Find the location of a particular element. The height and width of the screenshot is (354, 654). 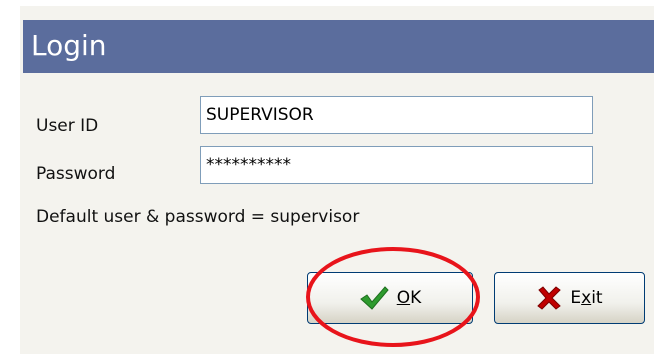

exit-label-start: E is located at coordinates (576, 298).